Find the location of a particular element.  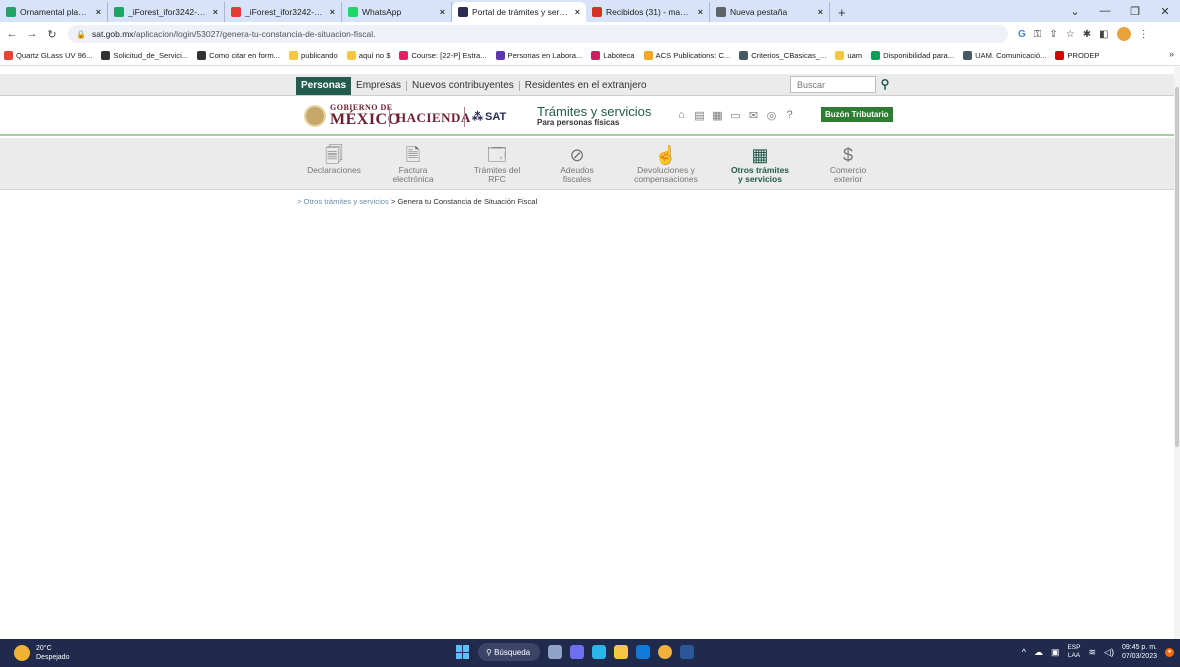

calendar-icon: ▦ is located at coordinates (717, 115).